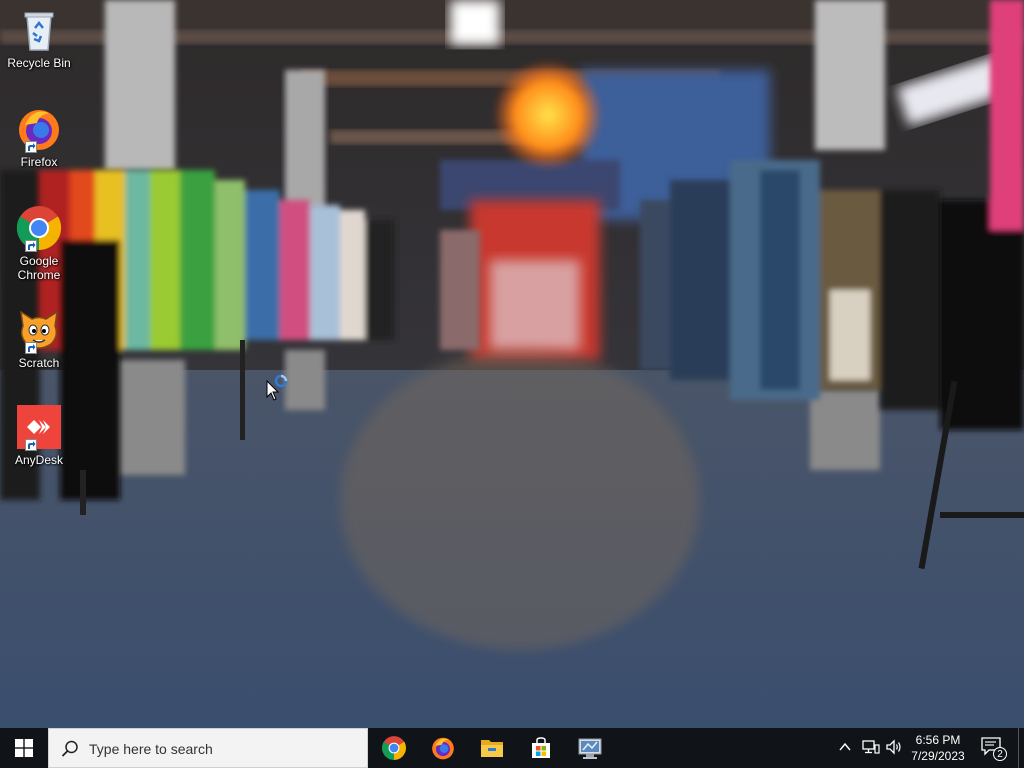  Describe the element at coordinates (151, 749) in the screenshot. I see `search-placeholder: Type here to search` at that location.